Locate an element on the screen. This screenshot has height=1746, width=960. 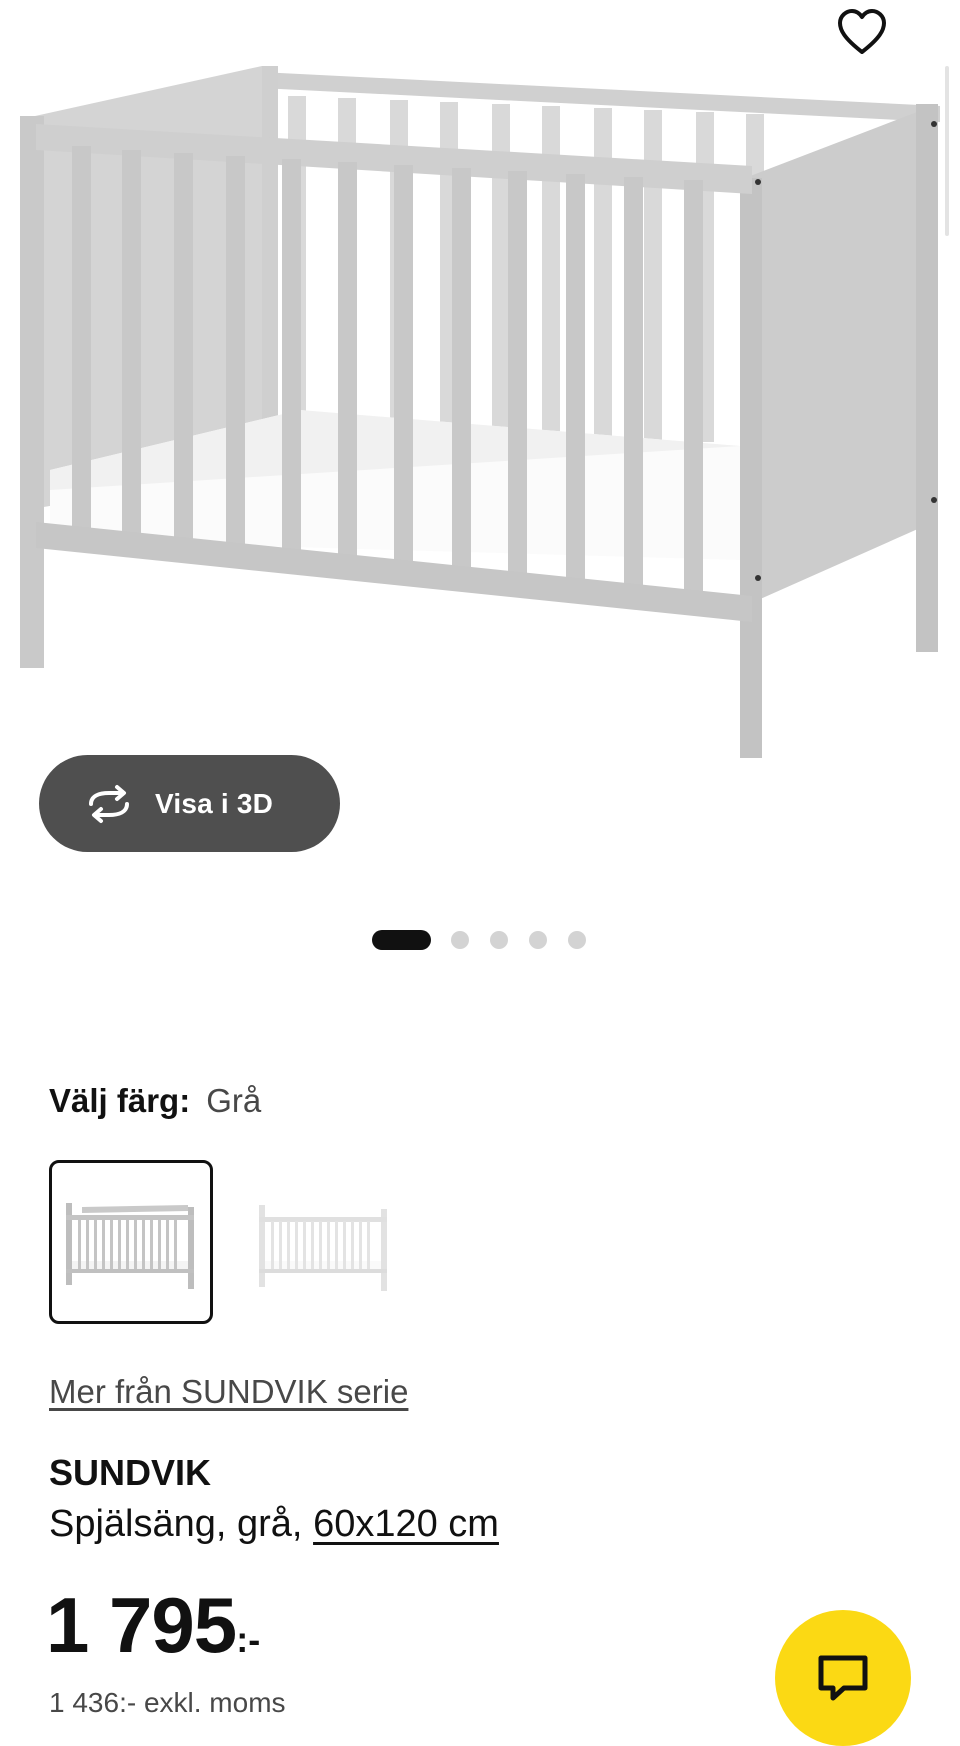
chat-button is located at coordinates (843, 1678).